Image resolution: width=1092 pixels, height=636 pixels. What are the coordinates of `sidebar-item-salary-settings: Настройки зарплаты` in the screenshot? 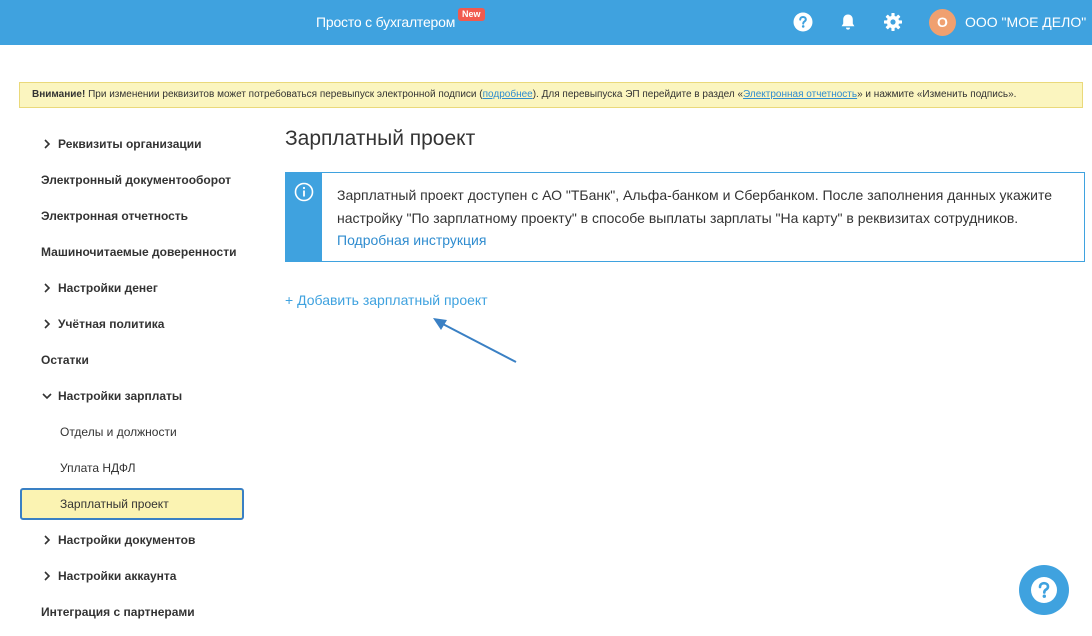 It's located at (132, 396).